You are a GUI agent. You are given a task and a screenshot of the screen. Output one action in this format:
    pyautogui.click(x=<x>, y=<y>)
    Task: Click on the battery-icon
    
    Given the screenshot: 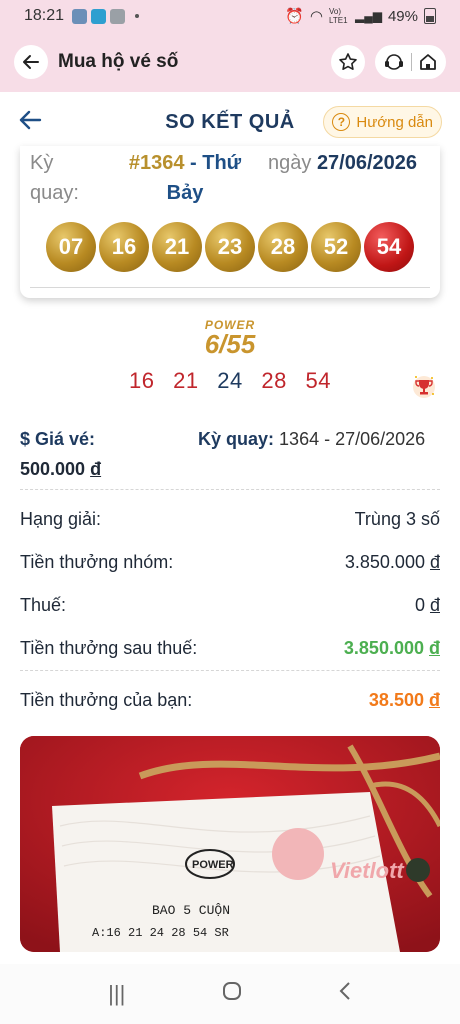 What is the action you would take?
    pyautogui.click(x=430, y=16)
    